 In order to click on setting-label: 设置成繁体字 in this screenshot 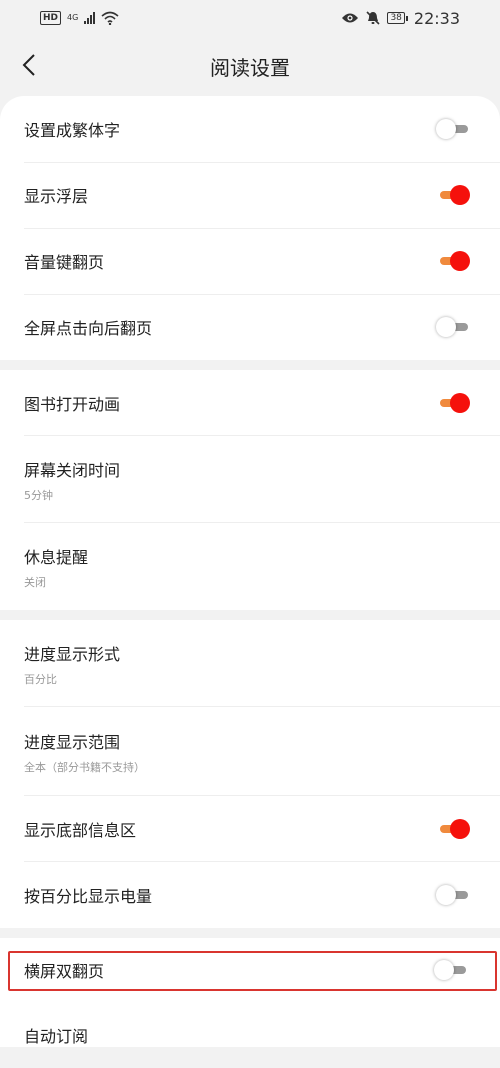, I will do `click(72, 130)`.